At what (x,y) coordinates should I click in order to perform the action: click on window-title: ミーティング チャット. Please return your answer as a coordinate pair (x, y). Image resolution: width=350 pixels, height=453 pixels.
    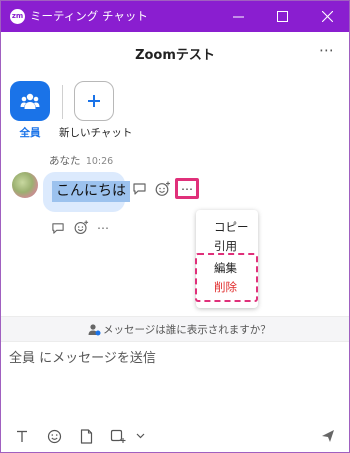
    Looking at the image, I should click on (89, 16).